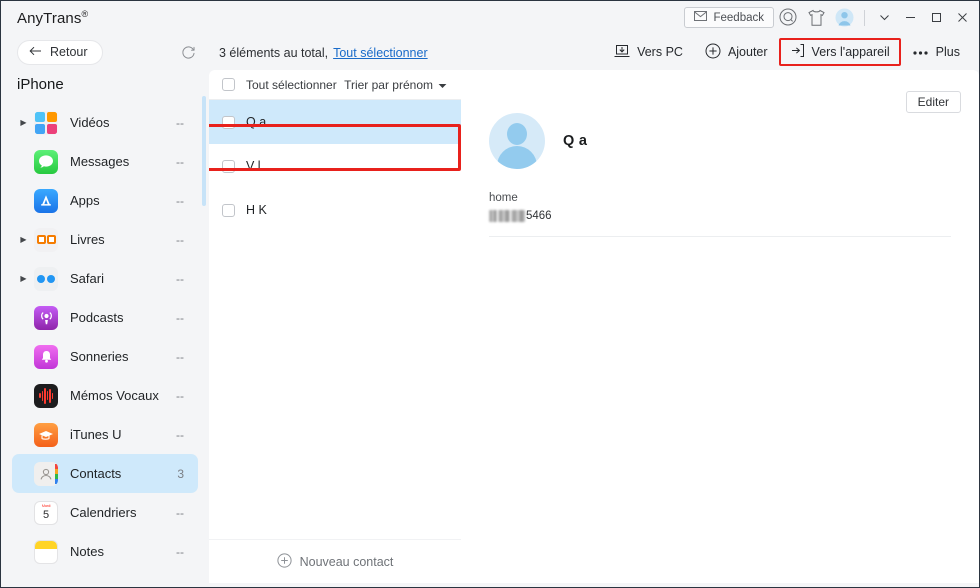 Image resolution: width=980 pixels, height=588 pixels. Describe the element at coordinates (380, 53) in the screenshot. I see `select-all-link: Tout sélectionner` at that location.